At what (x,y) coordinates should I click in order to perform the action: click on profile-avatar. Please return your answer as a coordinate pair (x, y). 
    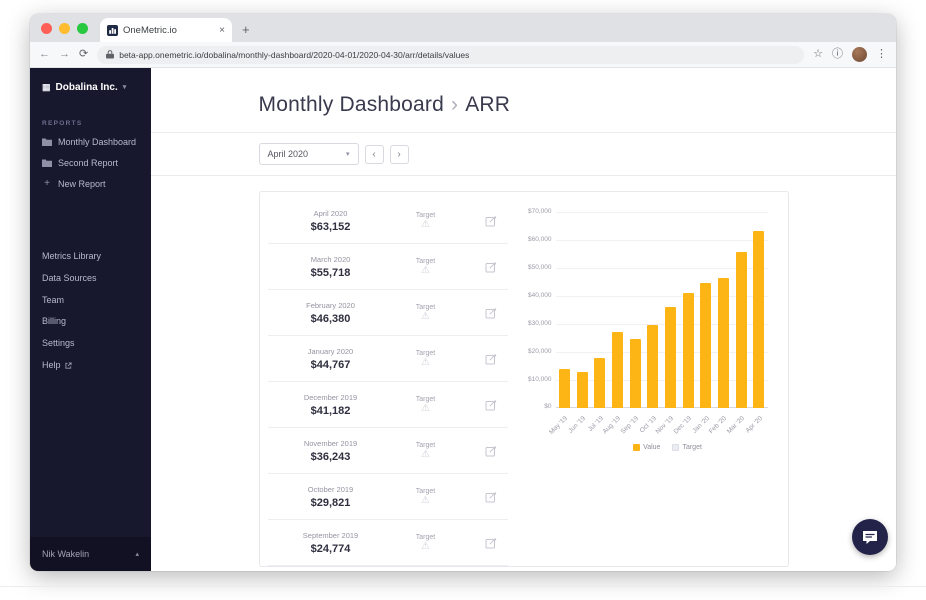
    Looking at the image, I should click on (859, 54).